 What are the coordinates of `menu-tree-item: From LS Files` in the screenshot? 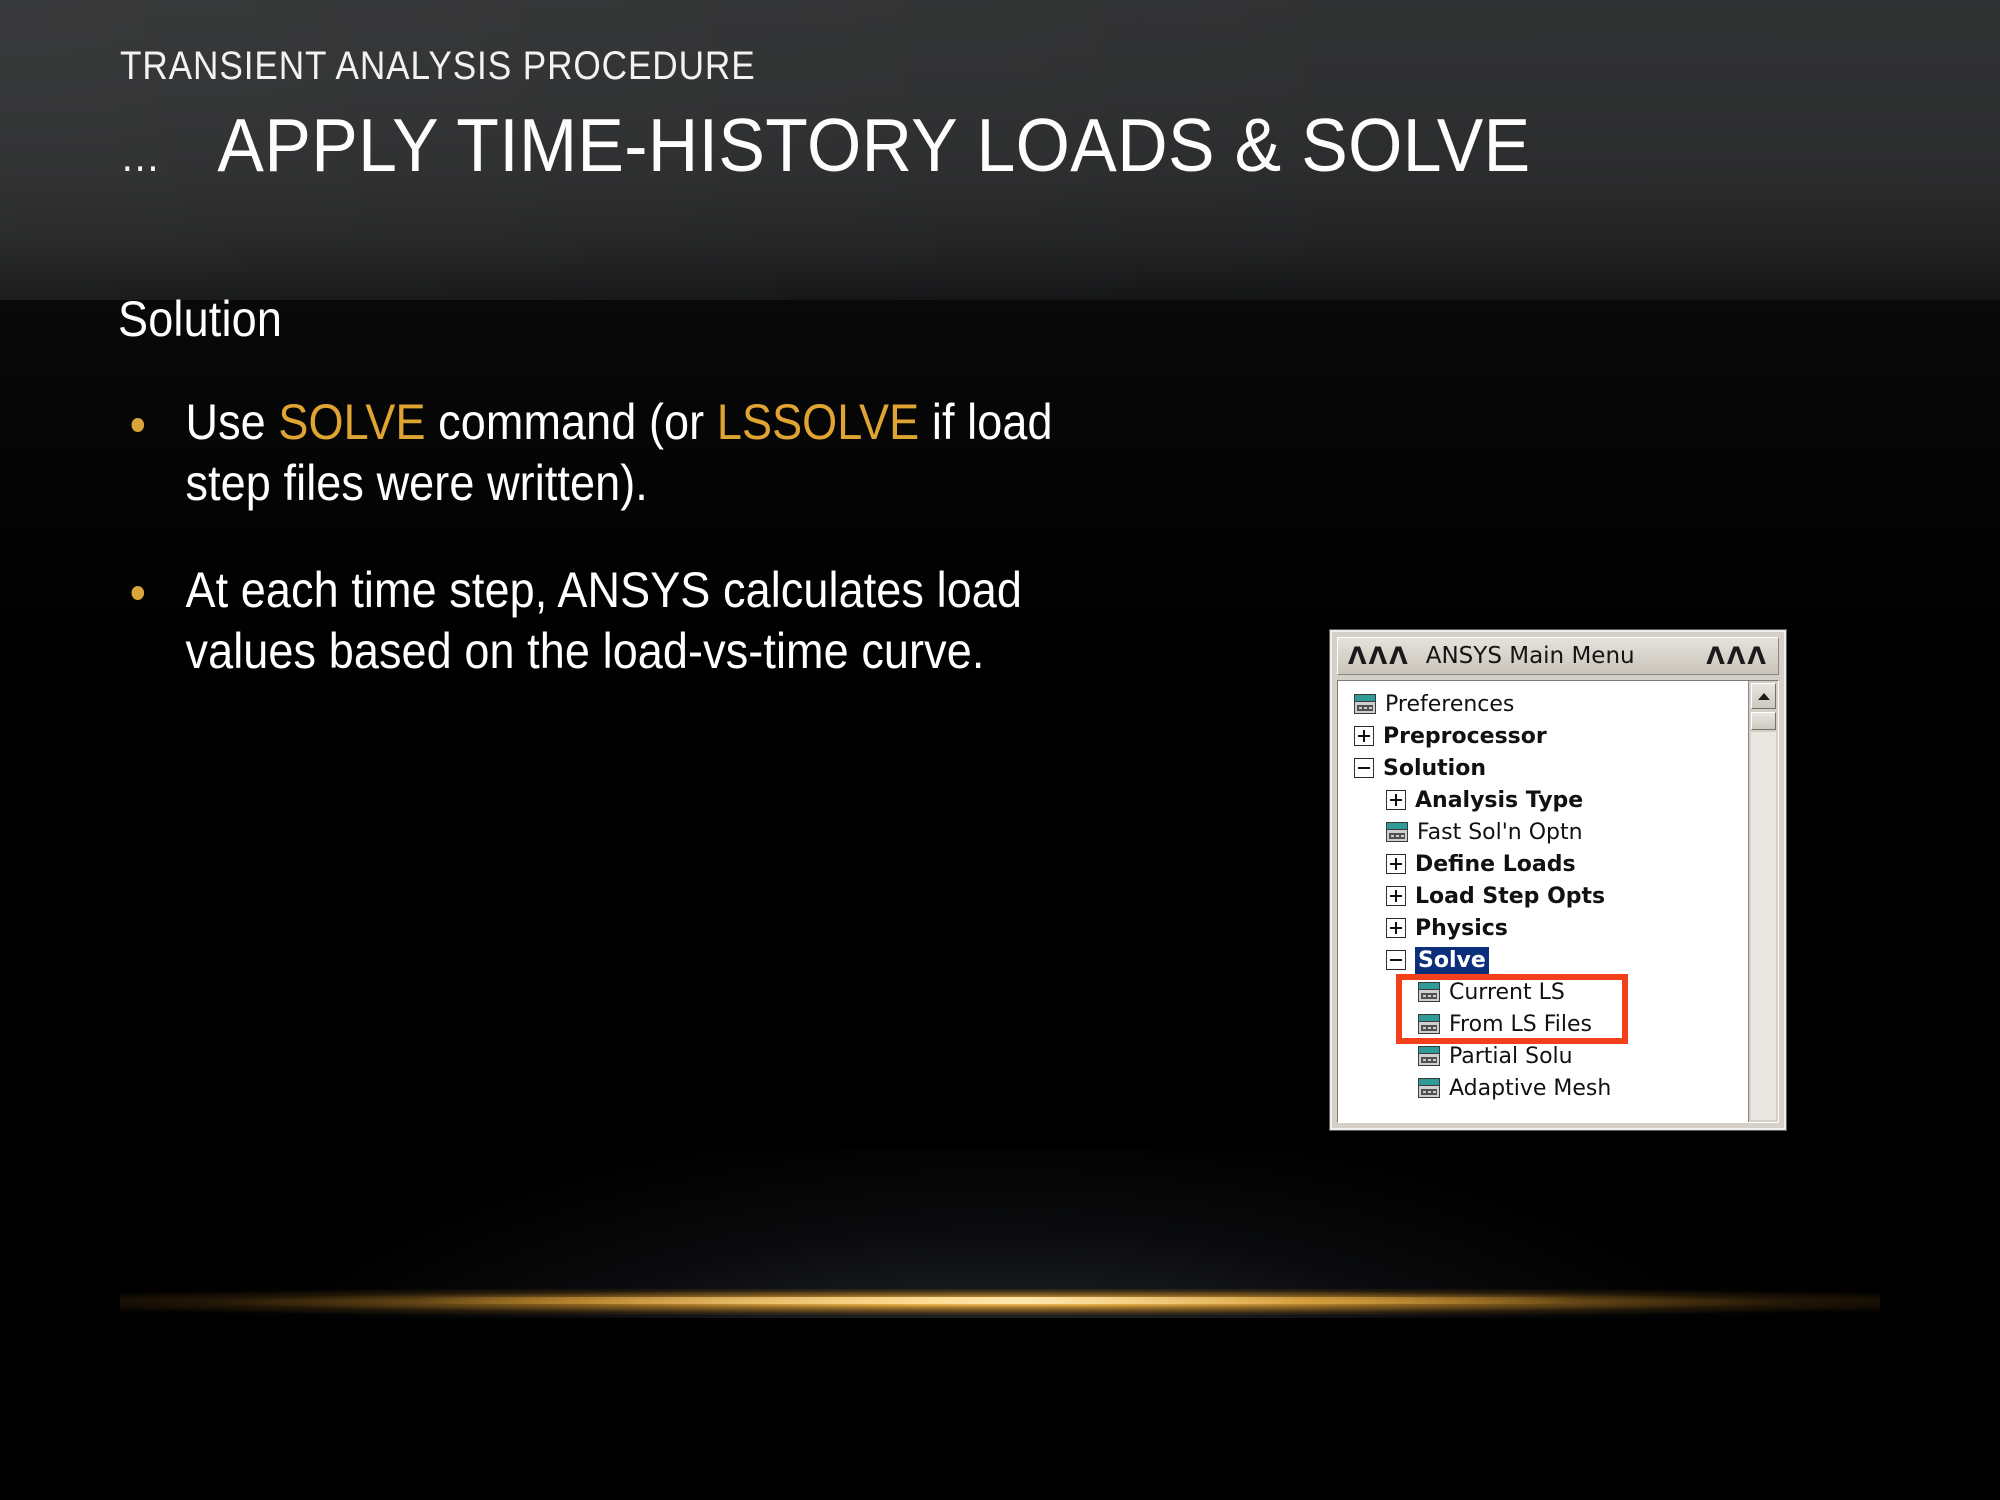 It's located at (1546, 1024).